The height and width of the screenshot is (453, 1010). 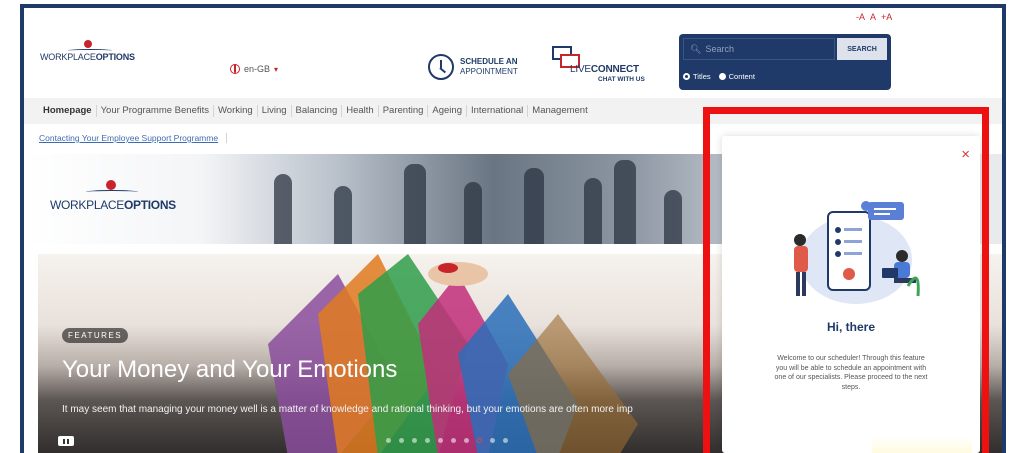 What do you see at coordinates (741, 76) in the screenshot?
I see `content-label: Content` at bounding box center [741, 76].